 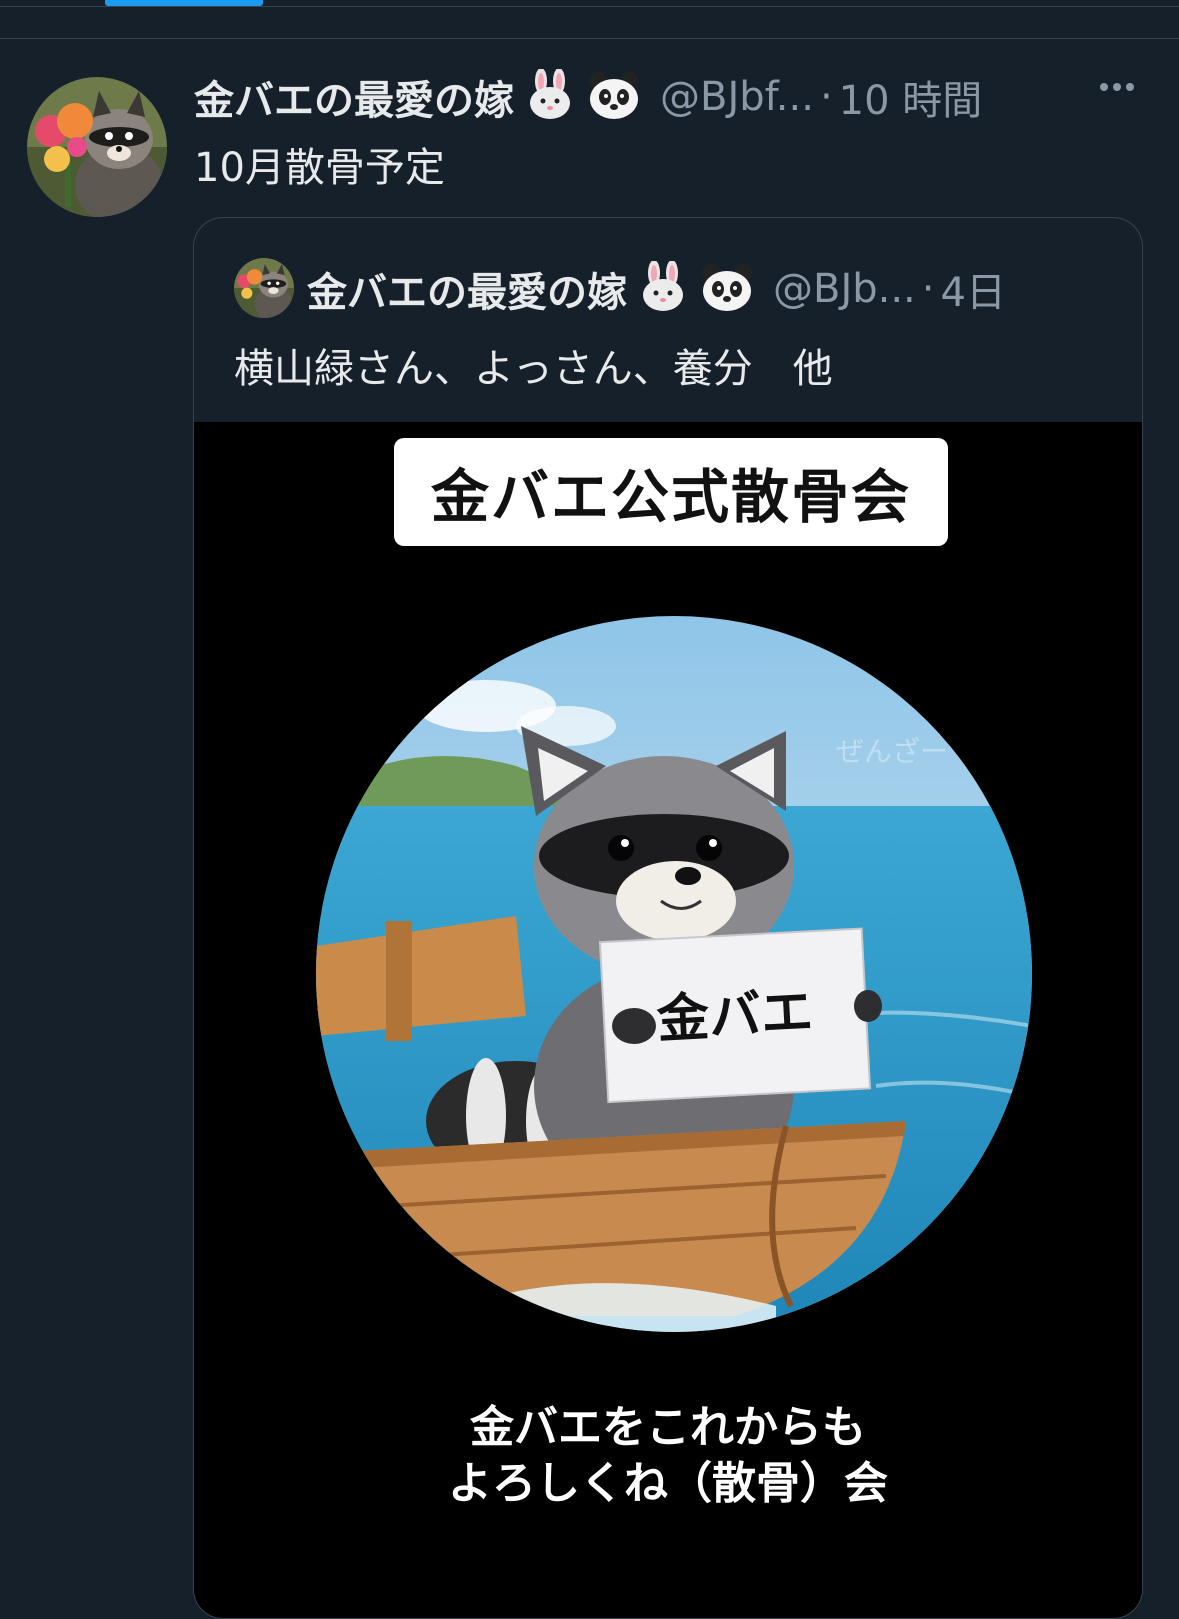 What do you see at coordinates (668, 1456) in the screenshot?
I see `image-caption: 金バエをこれからも よろしくね（散骨）会` at bounding box center [668, 1456].